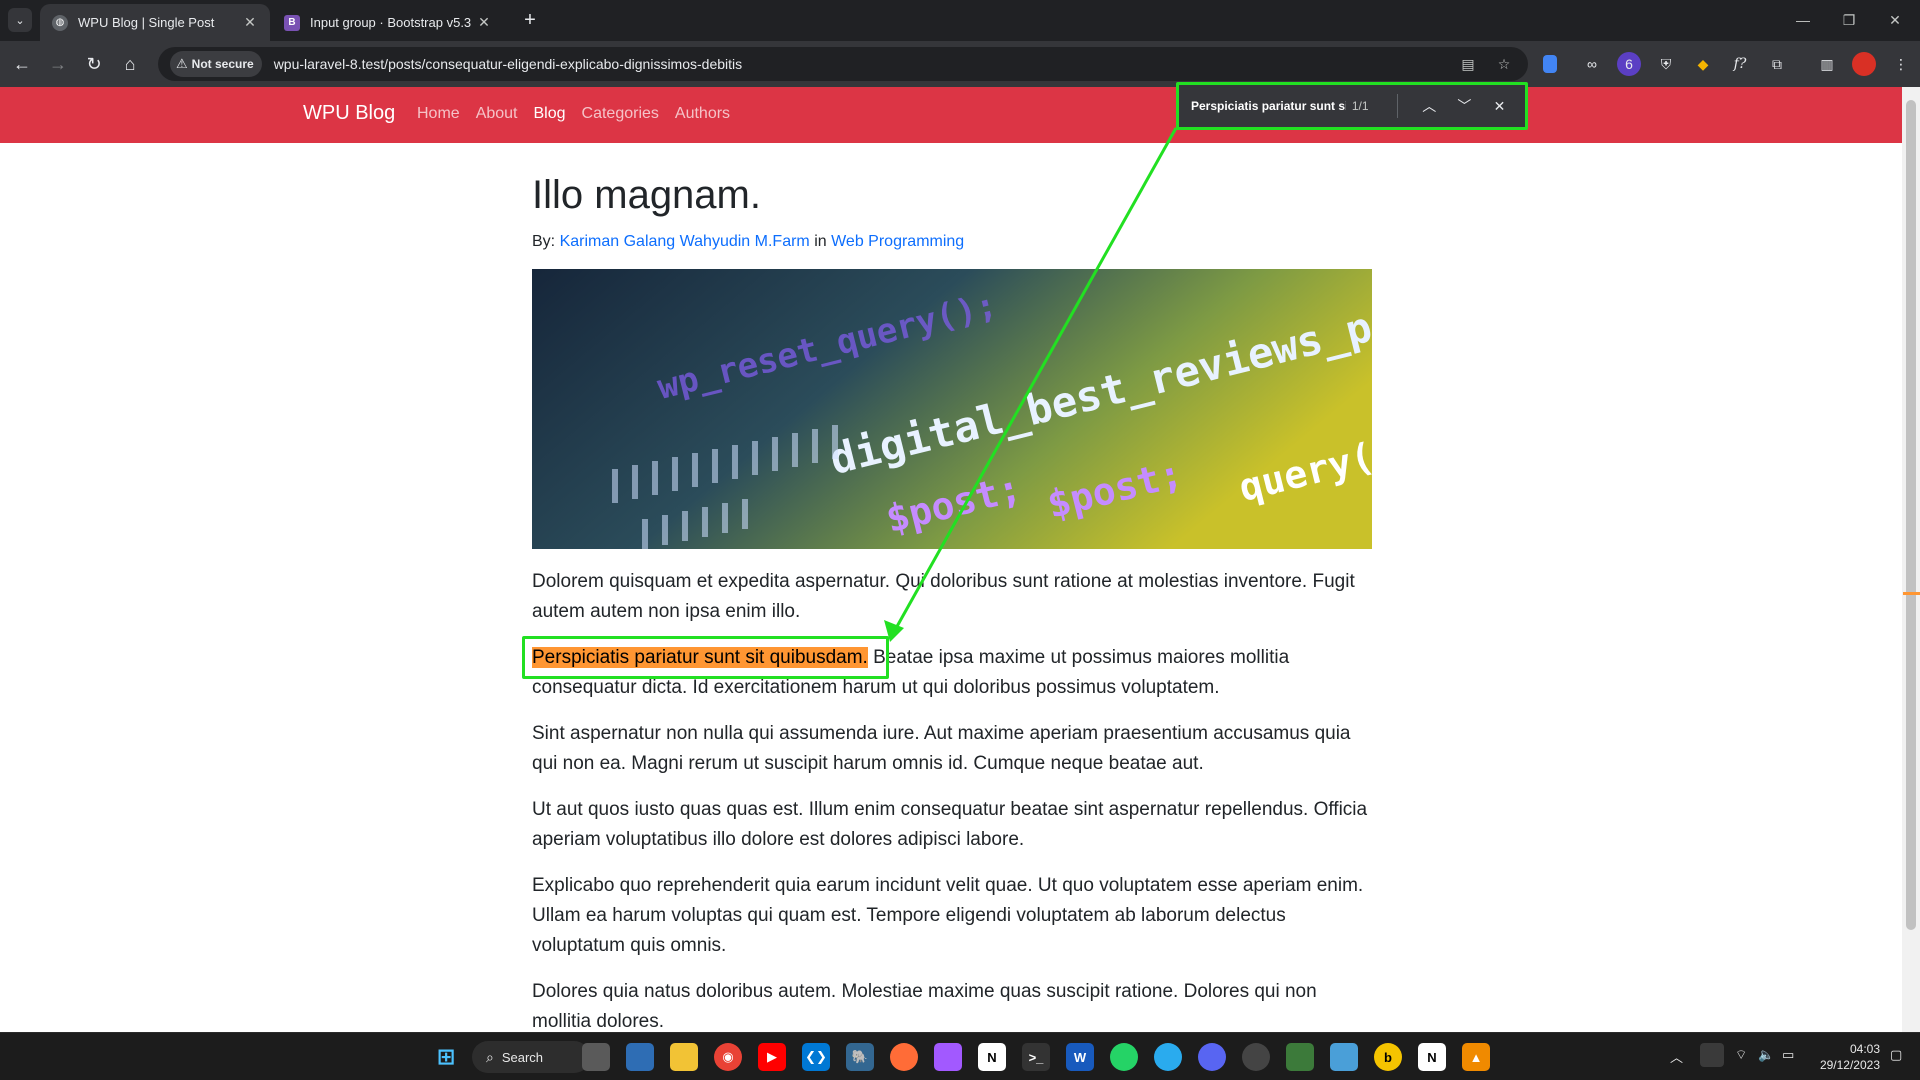 The width and height of the screenshot is (1920, 1080). Describe the element at coordinates (1476, 1057) in the screenshot. I see `vlc-icon: ▲` at that location.